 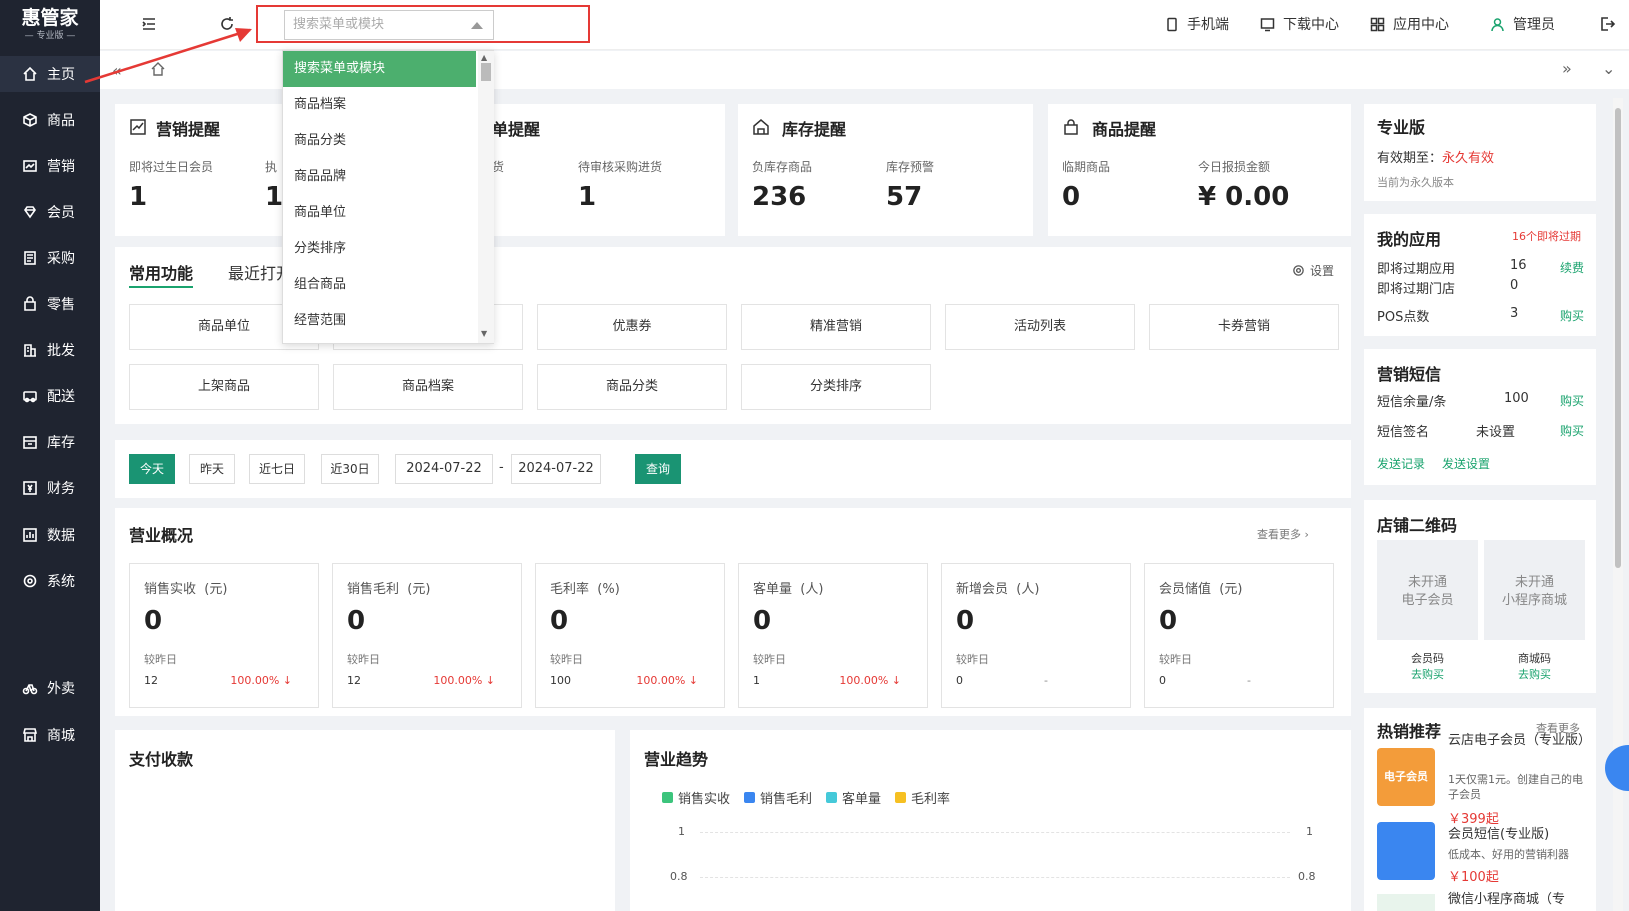 I want to click on download-center-link: 下载中心, so click(x=1299, y=24).